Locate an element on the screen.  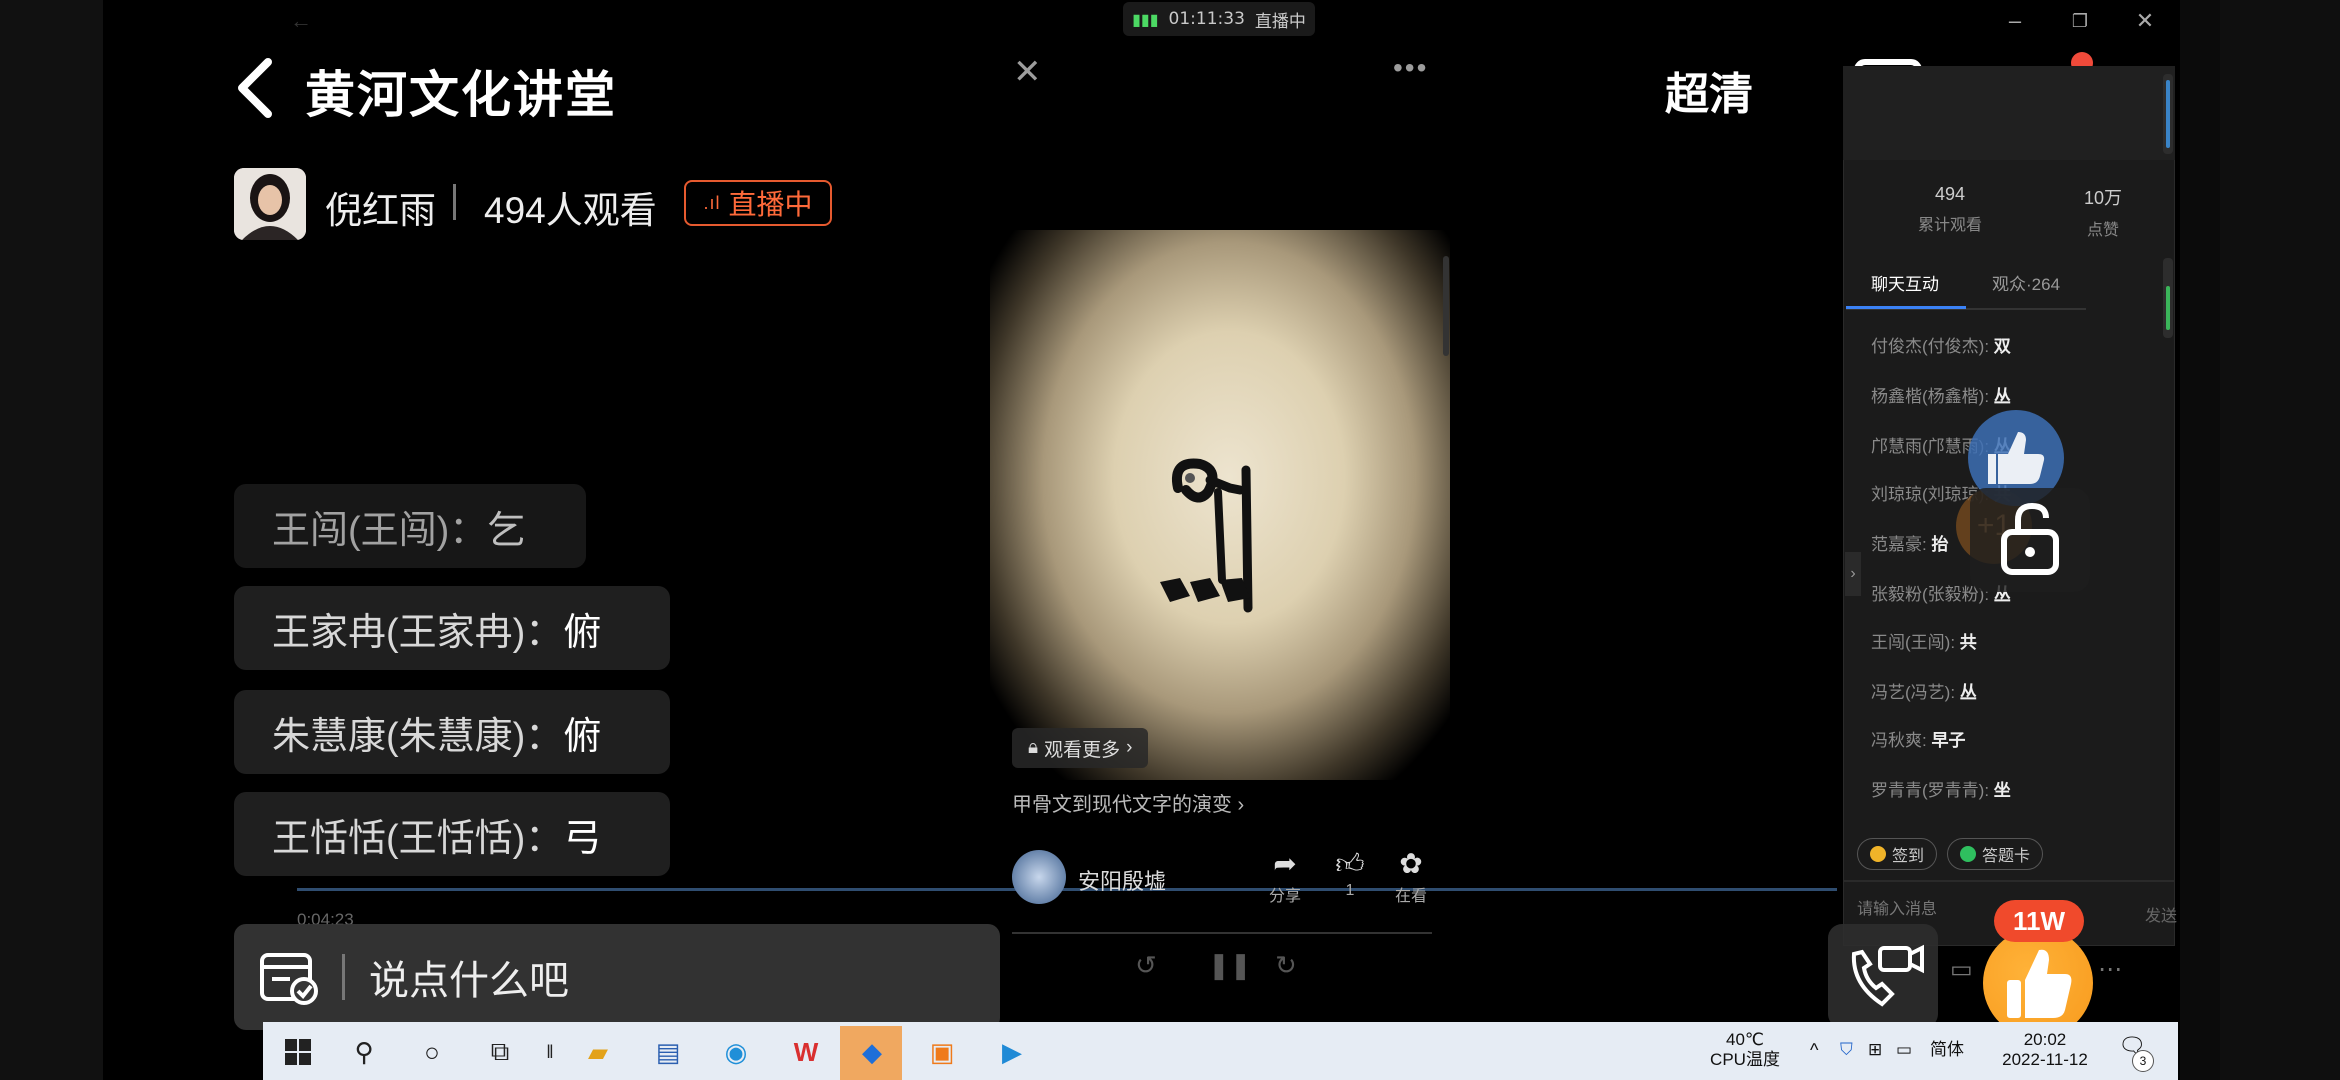
stat-likes: 10万 点赞 is located at coordinates (2103, 212).